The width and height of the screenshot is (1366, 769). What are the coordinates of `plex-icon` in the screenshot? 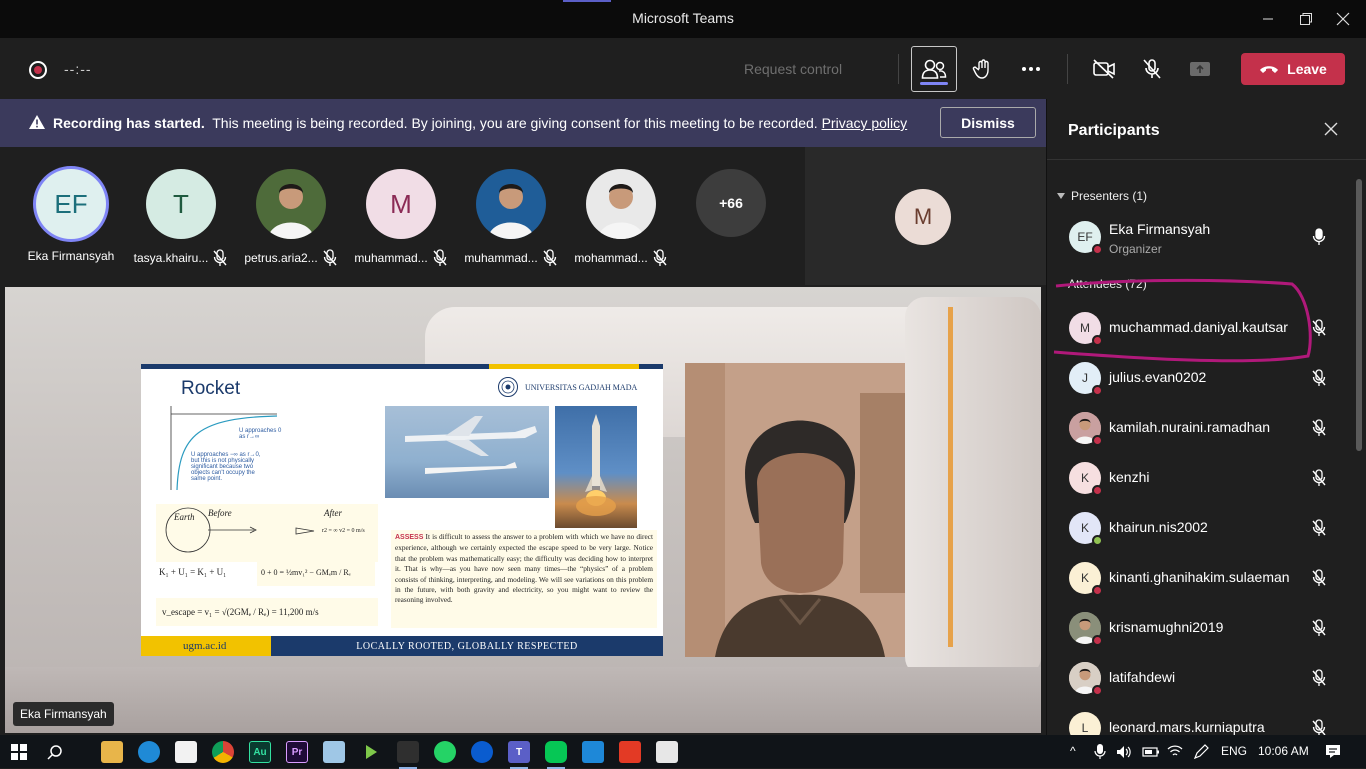 It's located at (371, 752).